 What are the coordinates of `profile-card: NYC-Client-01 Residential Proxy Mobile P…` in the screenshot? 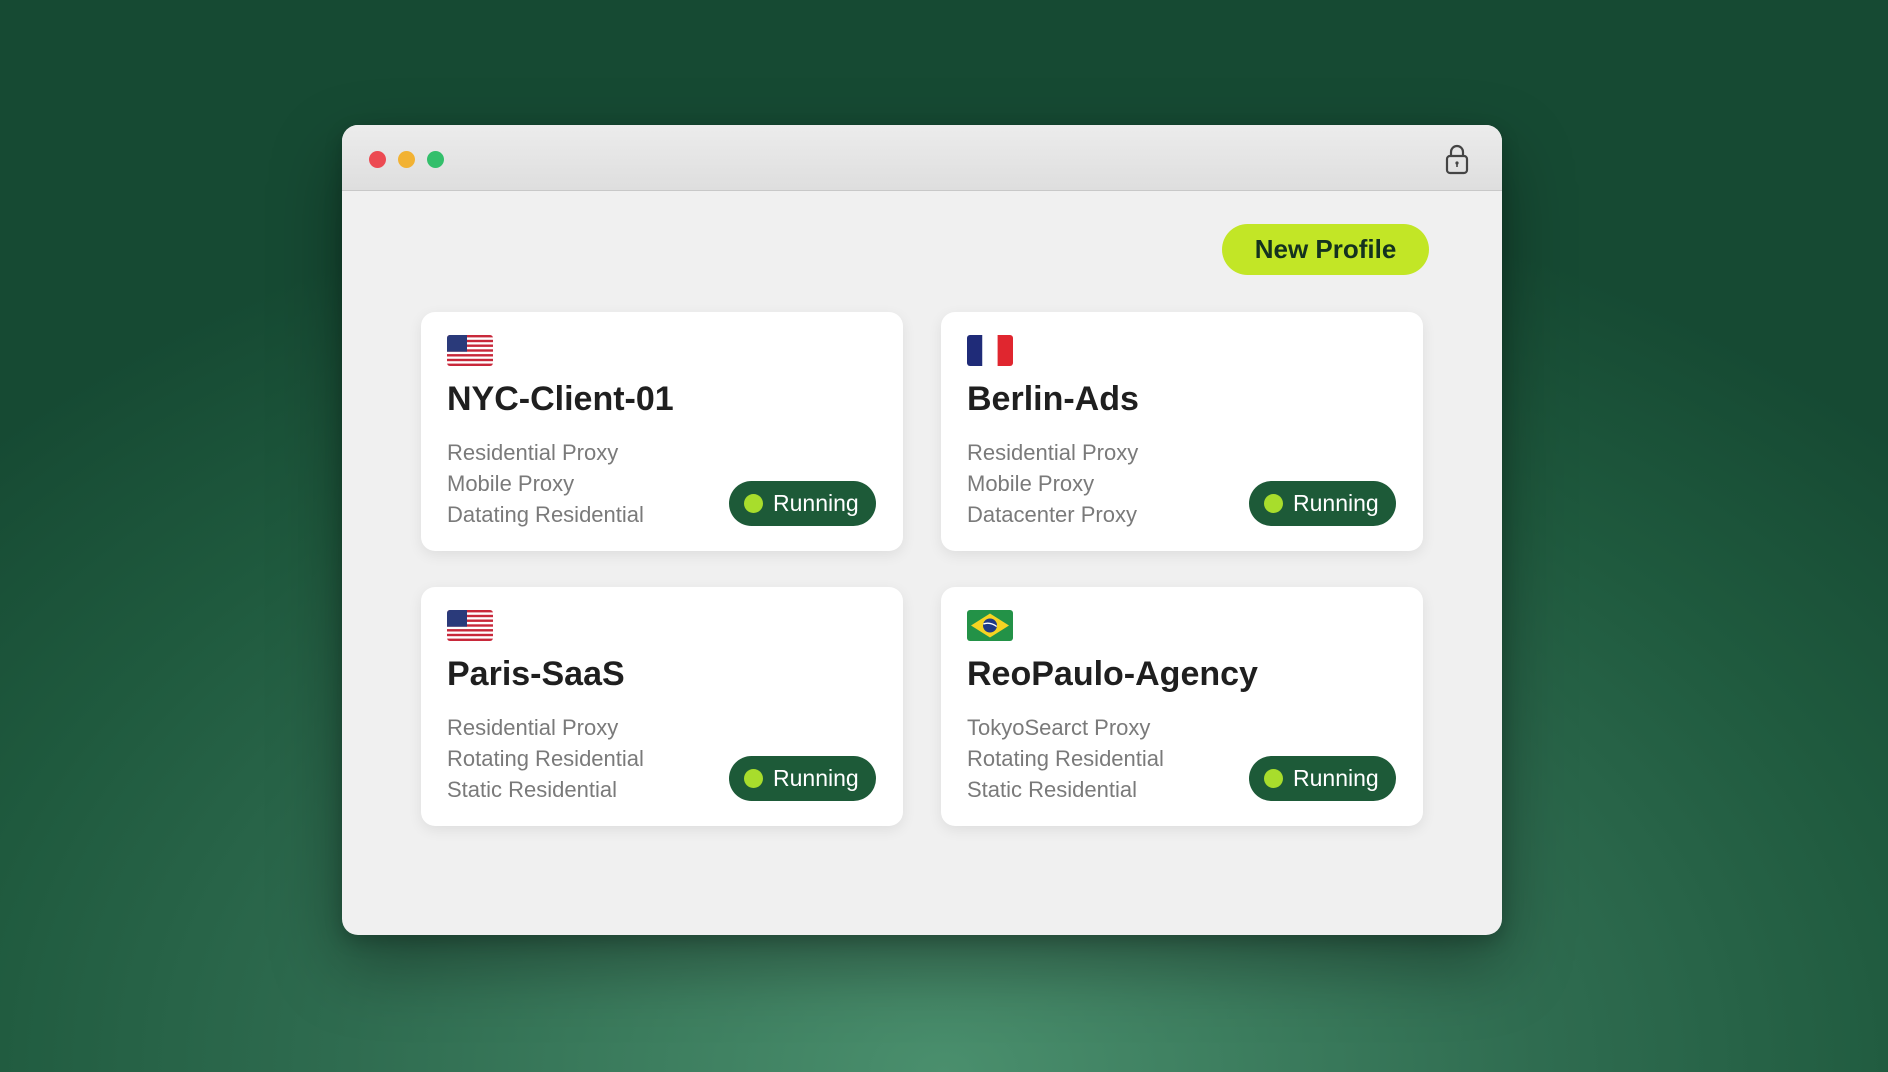 It's located at (662, 431).